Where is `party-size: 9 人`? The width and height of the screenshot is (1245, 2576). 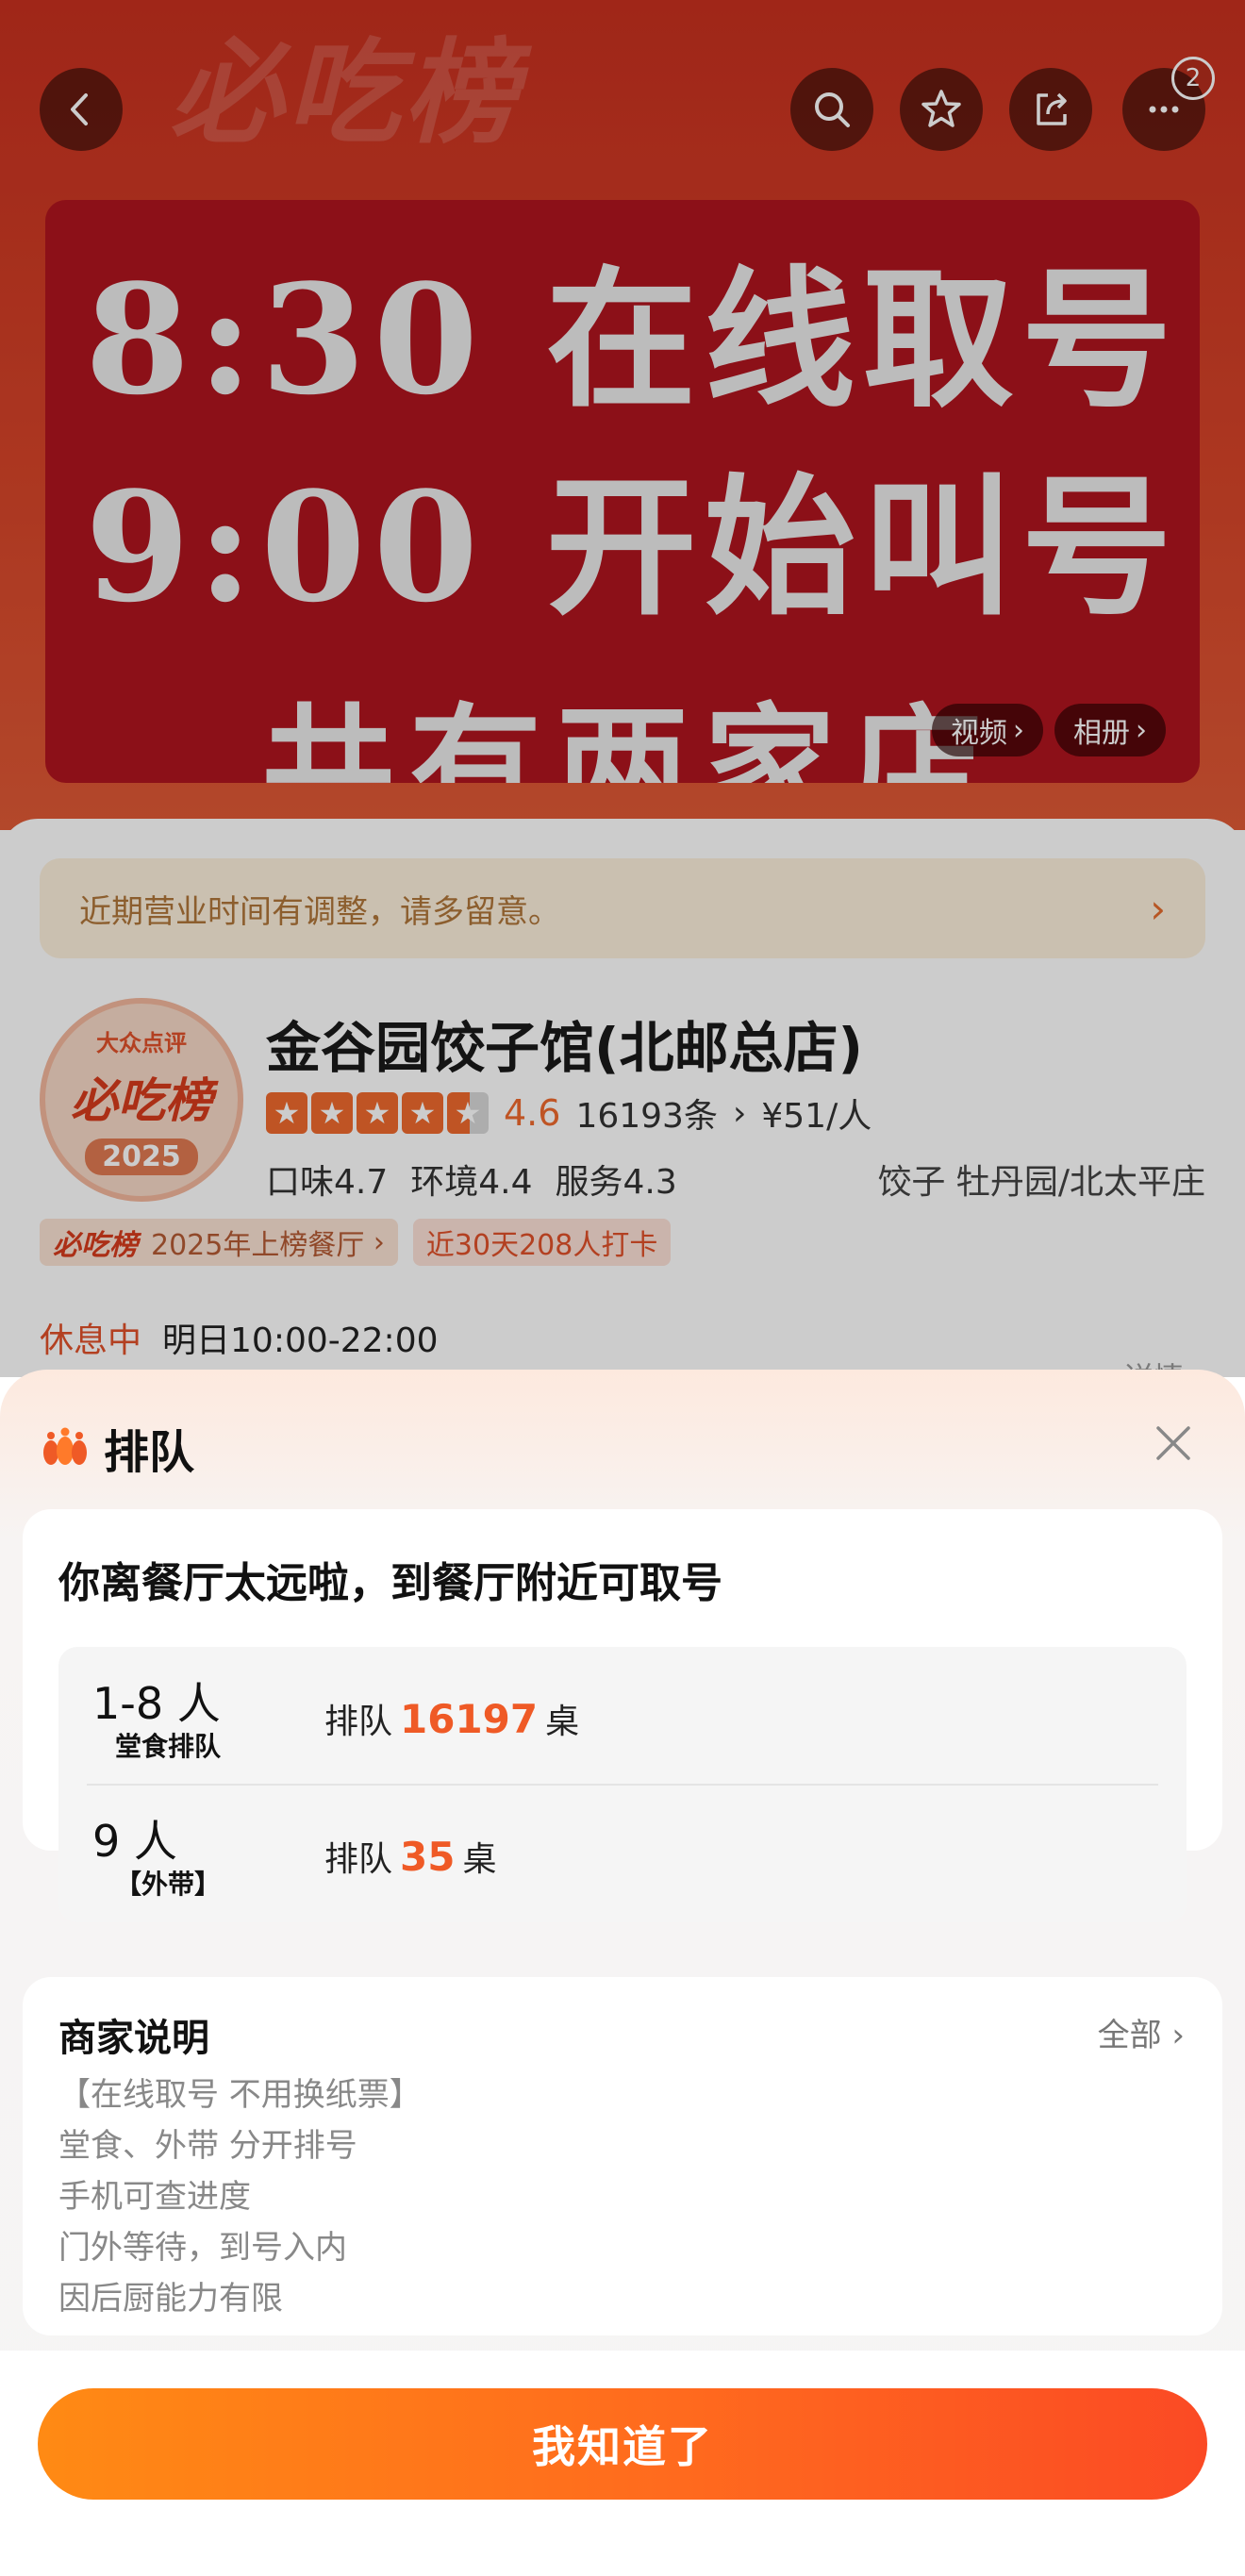 party-size: 9 人 is located at coordinates (135, 1841).